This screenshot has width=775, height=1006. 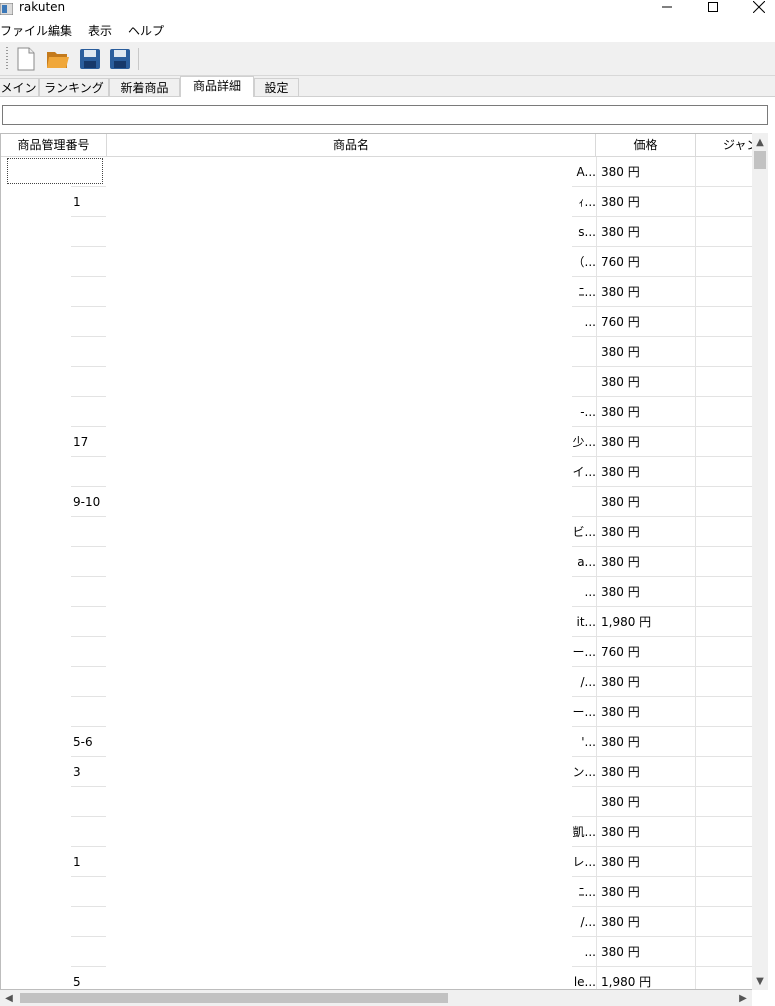 I want to click on save-as-button, so click(x=120, y=59).